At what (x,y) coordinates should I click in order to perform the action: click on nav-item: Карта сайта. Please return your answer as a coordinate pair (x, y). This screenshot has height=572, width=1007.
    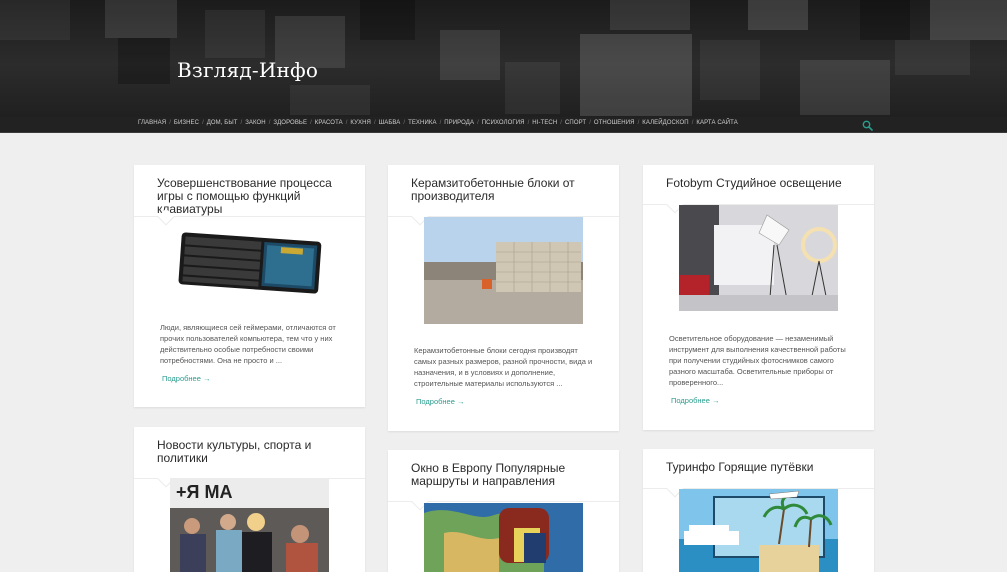
    Looking at the image, I should click on (716, 123).